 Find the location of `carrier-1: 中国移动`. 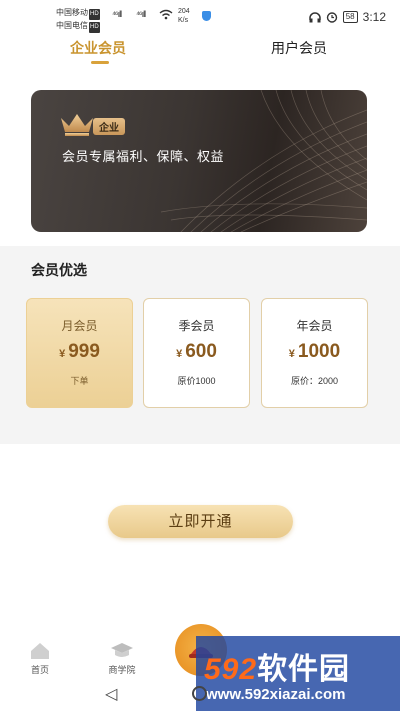

carrier-1: 中国移动 is located at coordinates (72, 12).